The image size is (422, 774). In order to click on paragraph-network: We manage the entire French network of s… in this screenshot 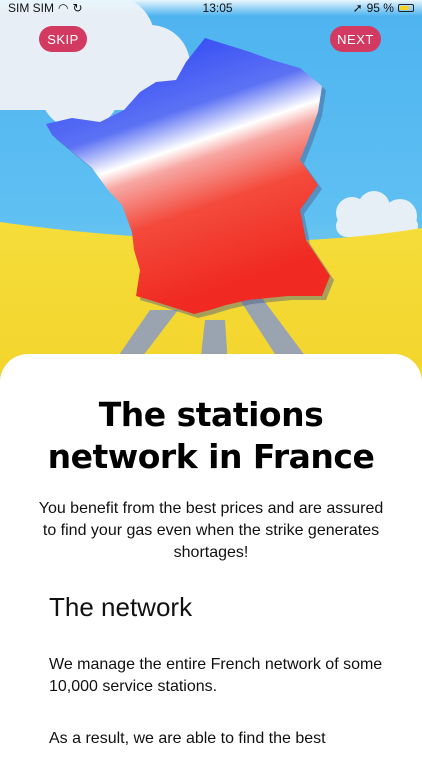, I will do `click(216, 675)`.